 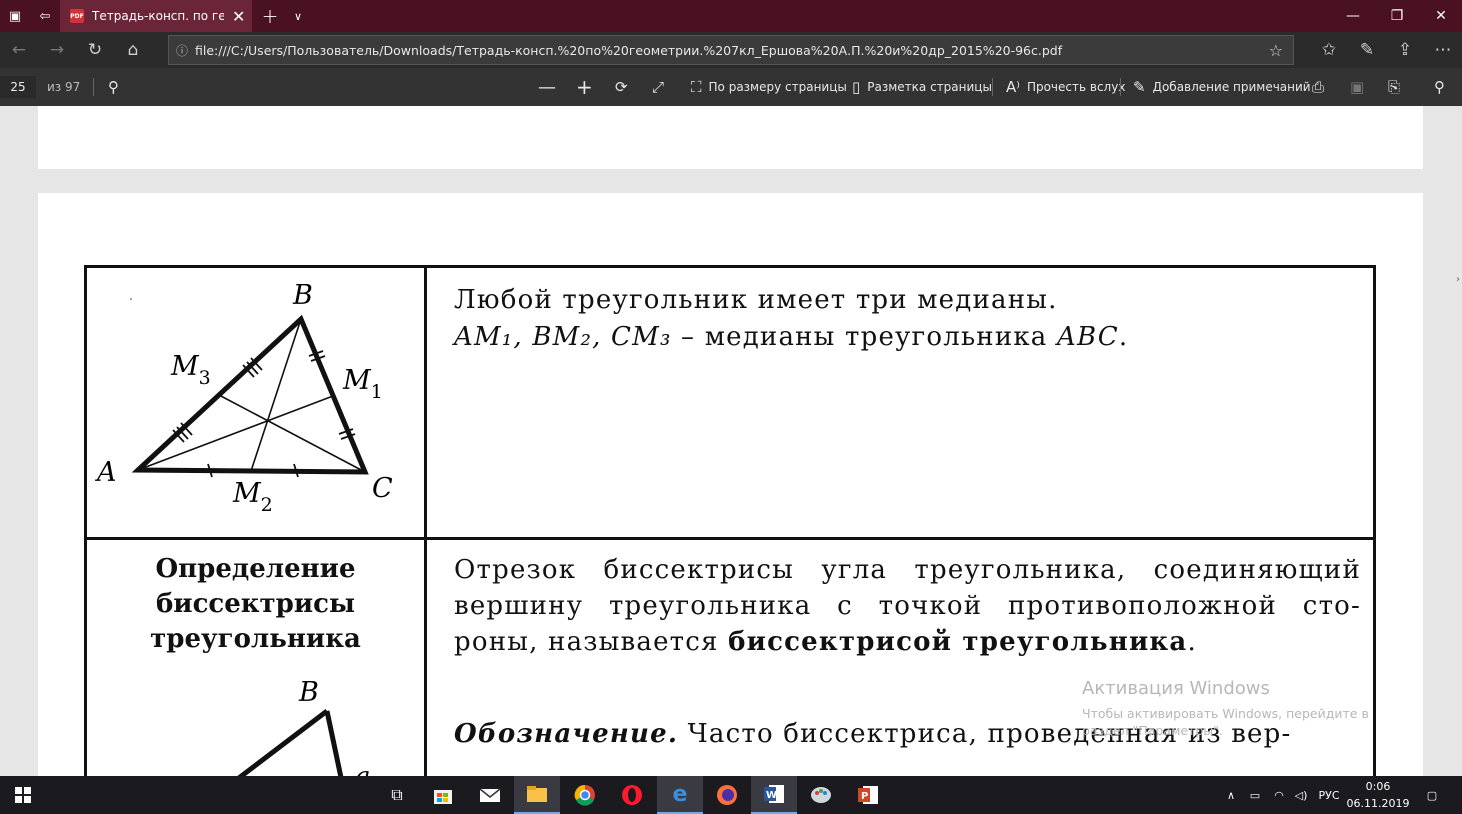 I want to click on save-icon: ▣, so click(x=1360, y=87).